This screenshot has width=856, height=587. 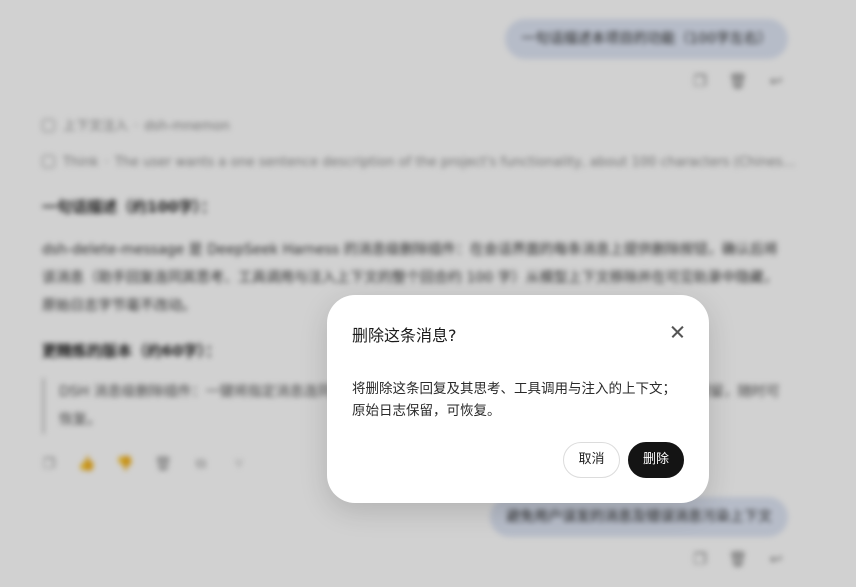 I want to click on delete-button: 删除, so click(x=656, y=460).